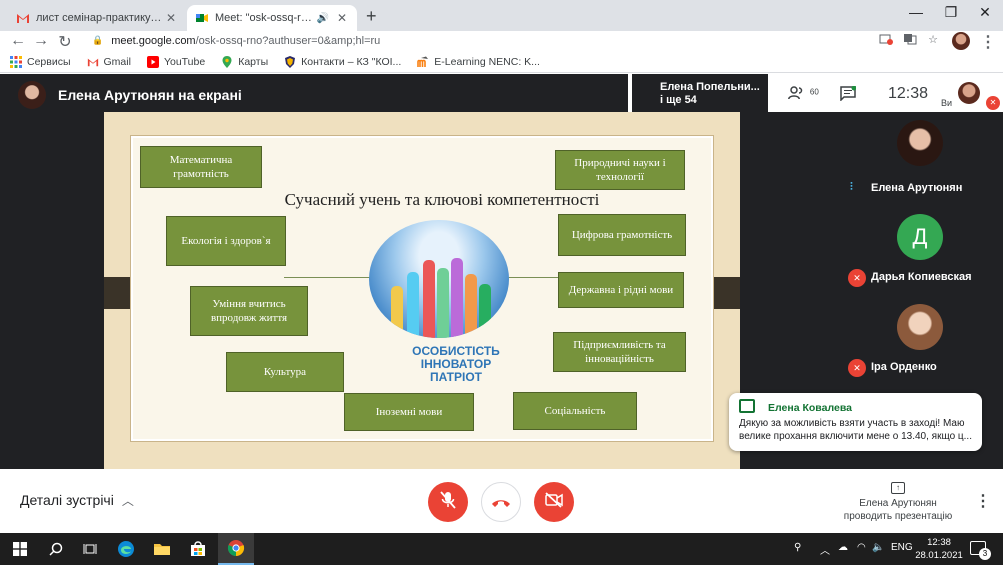 This screenshot has width=1003, height=565. What do you see at coordinates (18, 41) in the screenshot?
I see `back-button: ←` at bounding box center [18, 41].